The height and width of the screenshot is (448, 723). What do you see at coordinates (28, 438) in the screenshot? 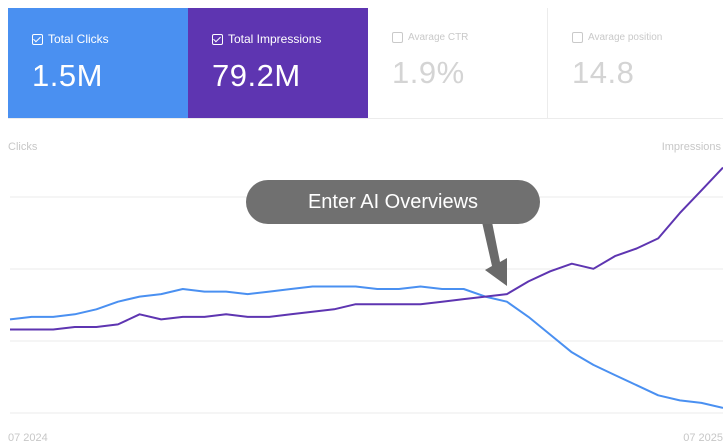
I see `x-axis-start-label: 07 2024` at bounding box center [28, 438].